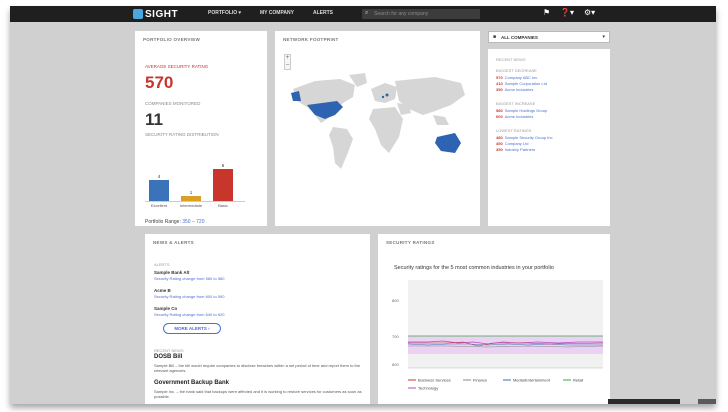 The width and height of the screenshot is (728, 412). What do you see at coordinates (395, 300) in the screenshot?
I see `y-tick-label: 800` at bounding box center [395, 300].